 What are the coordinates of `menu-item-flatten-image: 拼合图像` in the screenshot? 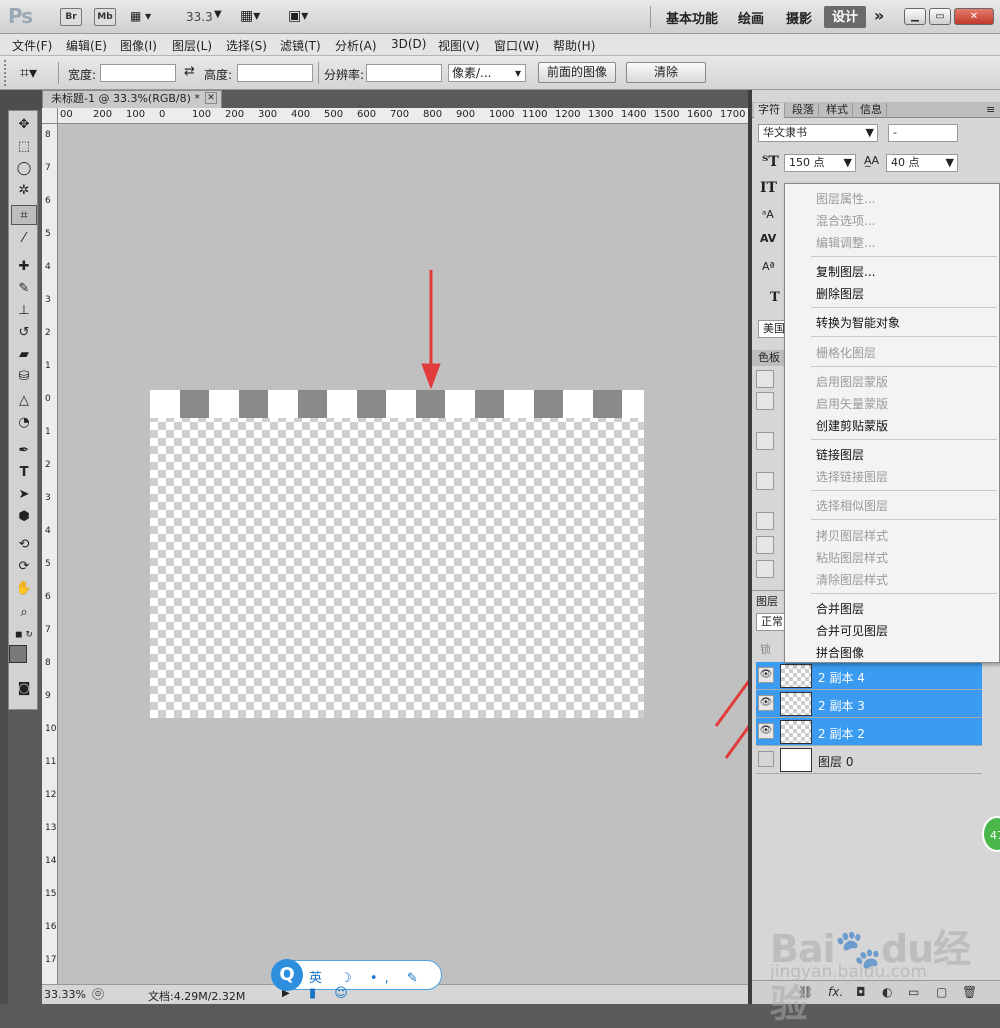 It's located at (840, 652).